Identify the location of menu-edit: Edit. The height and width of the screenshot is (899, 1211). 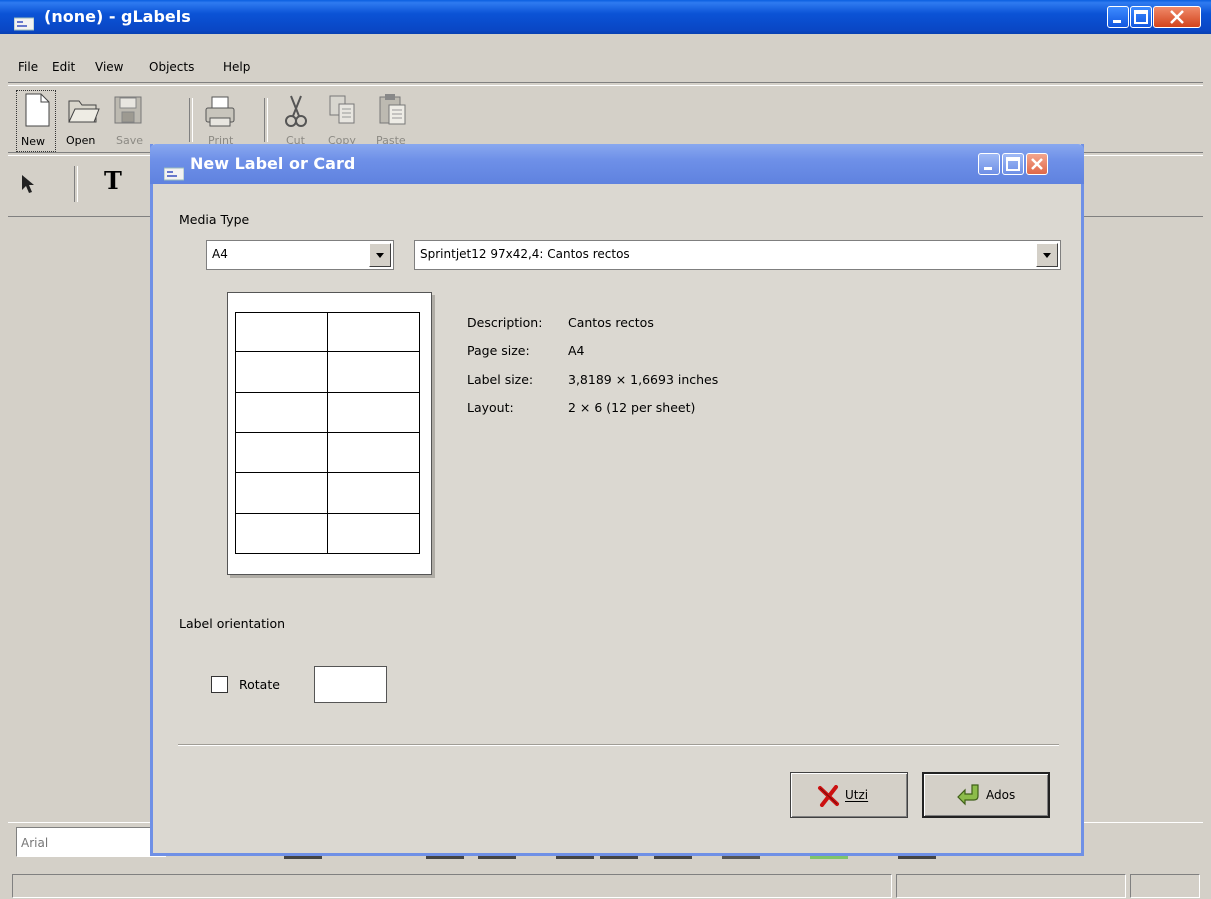
(63, 67).